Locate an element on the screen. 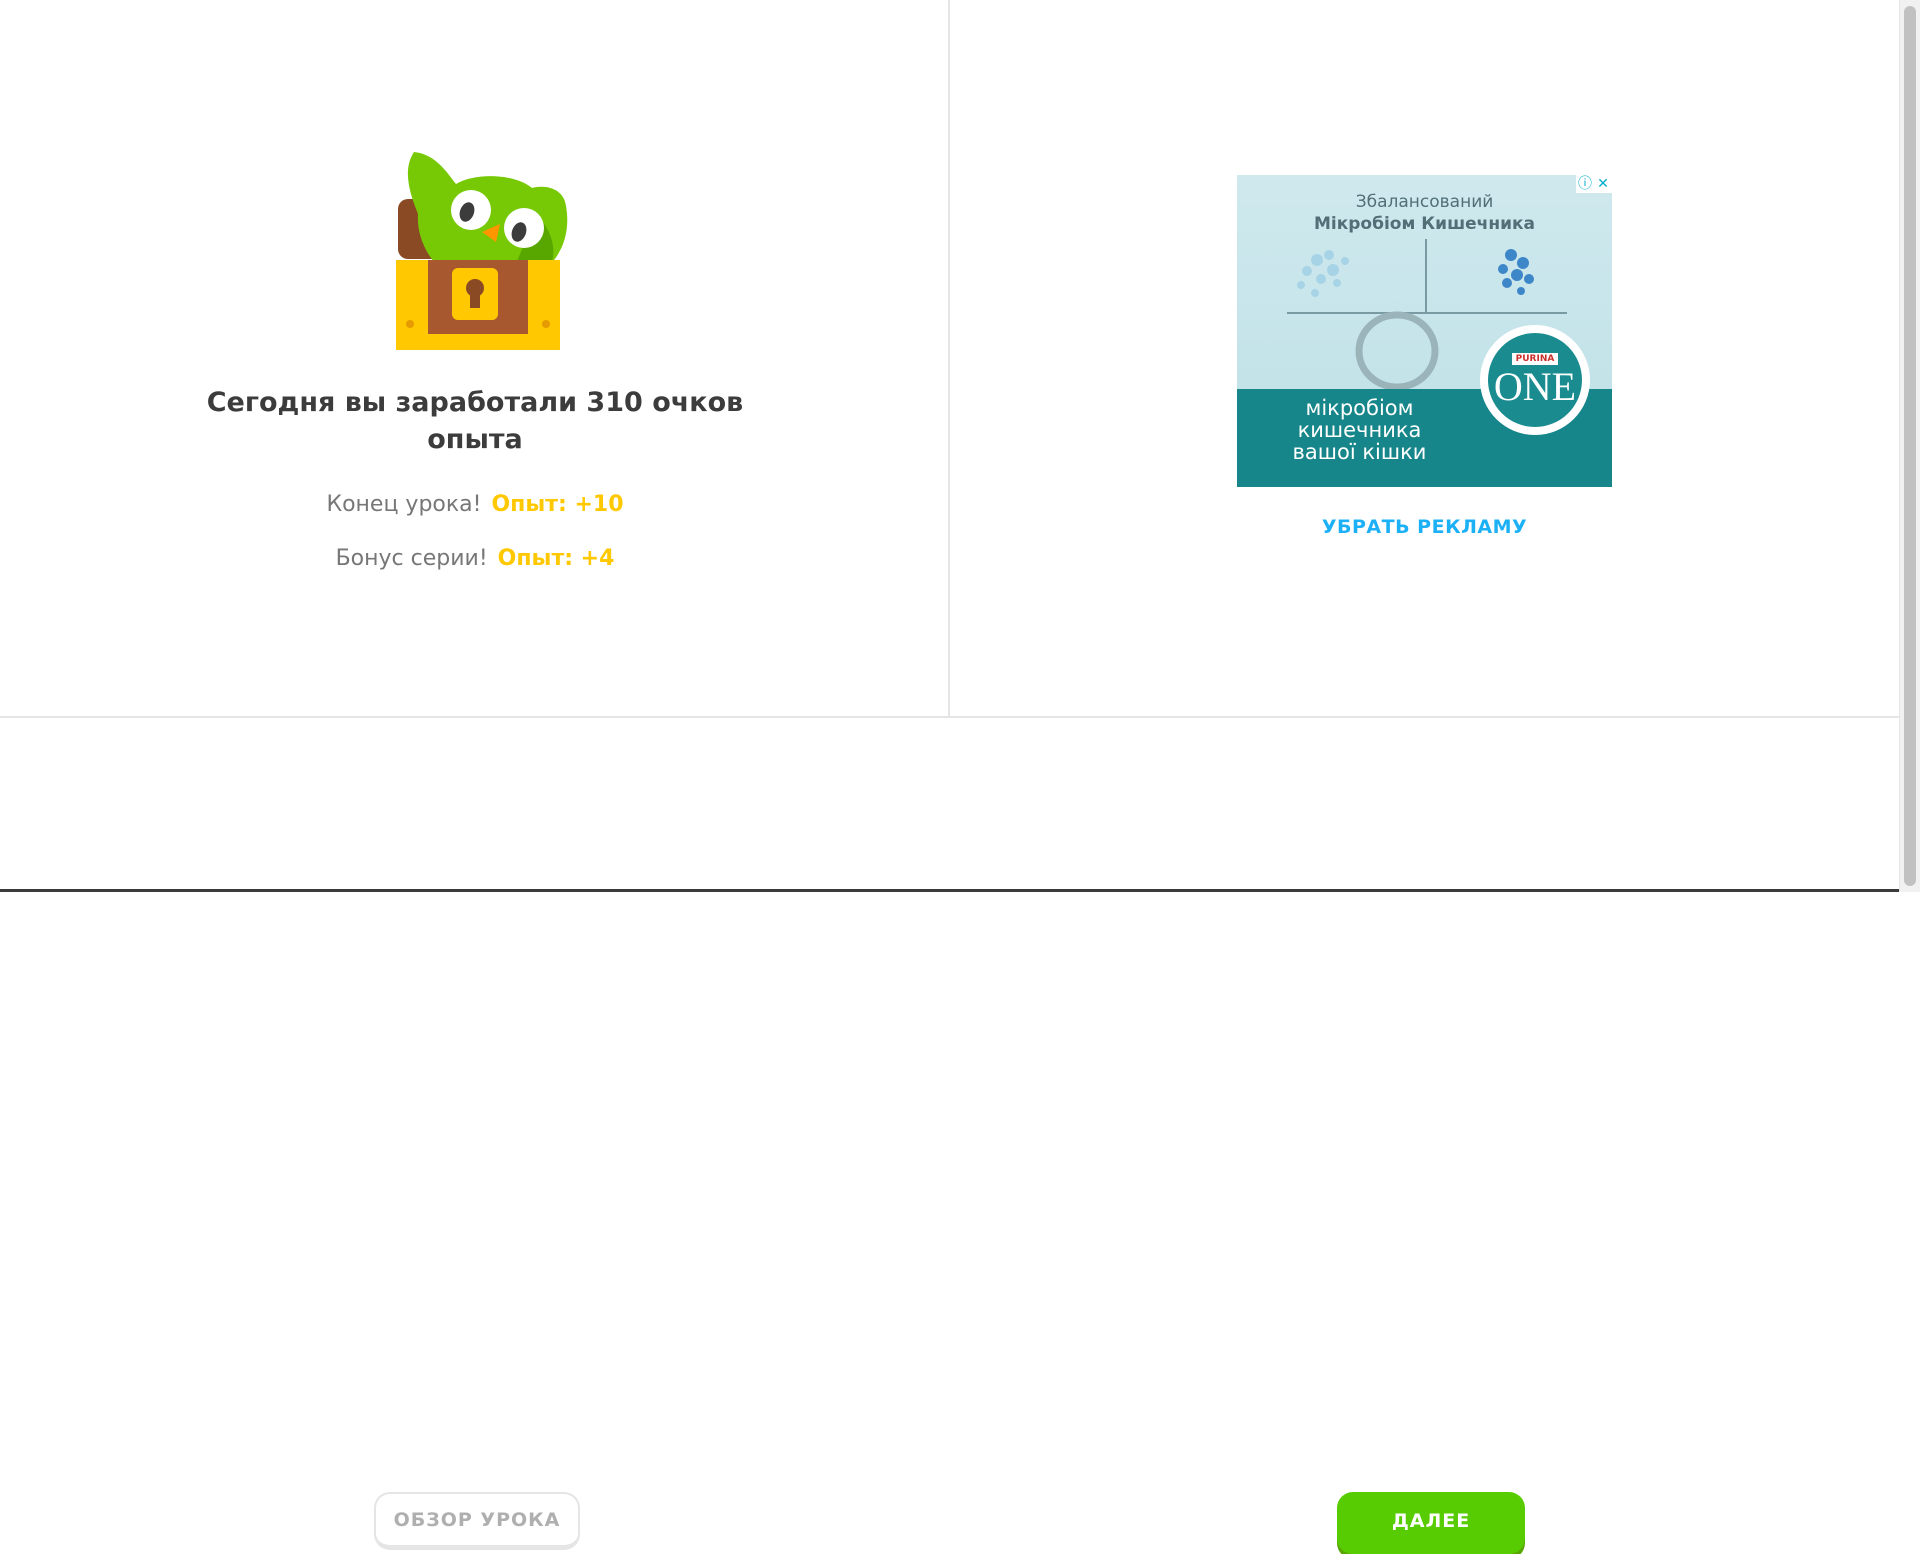 The image size is (1920, 1554). ad-title-line: Мікробіом Кишечника is located at coordinates (1424, 224).